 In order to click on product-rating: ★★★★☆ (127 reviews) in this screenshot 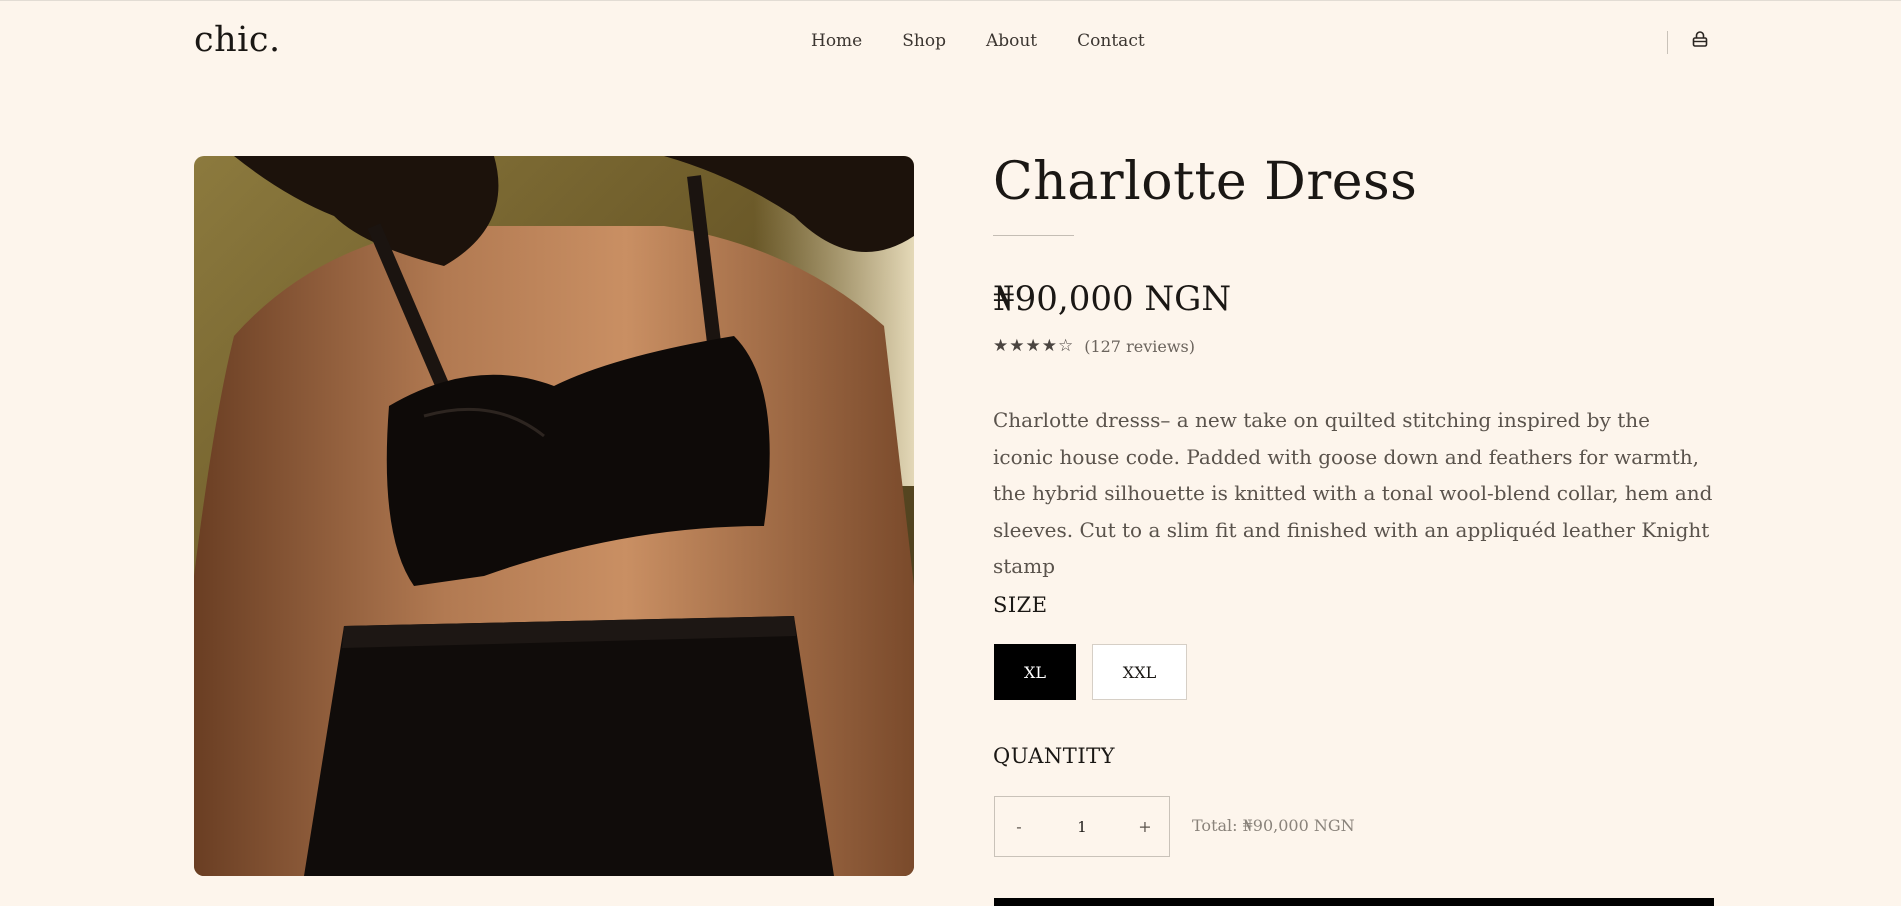, I will do `click(1094, 346)`.